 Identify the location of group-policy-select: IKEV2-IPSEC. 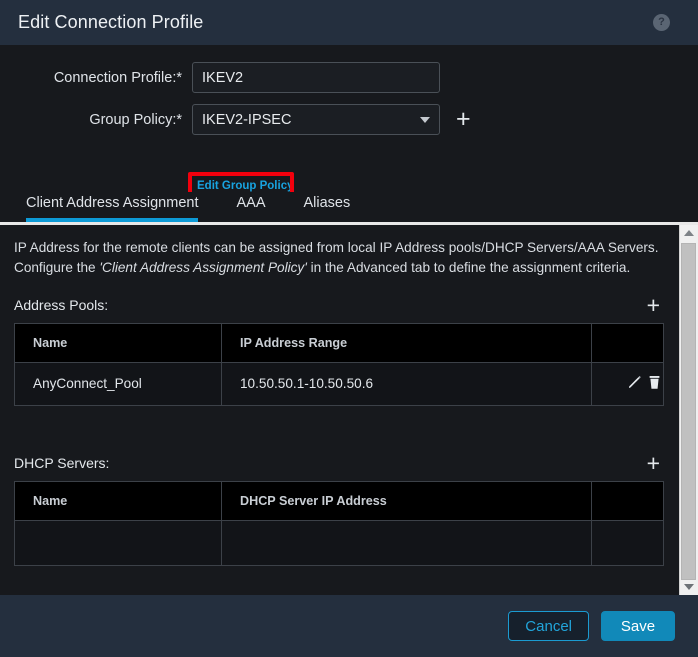
(316, 119).